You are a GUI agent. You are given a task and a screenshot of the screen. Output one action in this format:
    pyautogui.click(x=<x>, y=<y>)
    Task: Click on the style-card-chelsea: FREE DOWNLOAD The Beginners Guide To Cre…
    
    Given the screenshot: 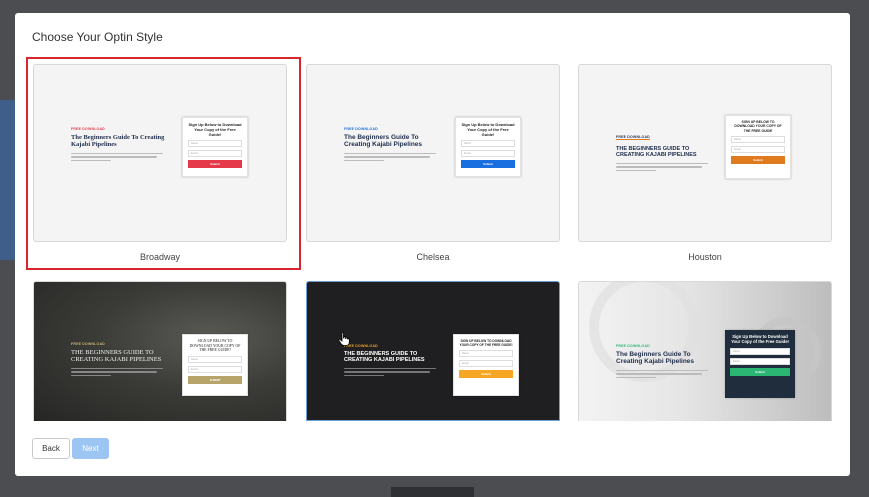 What is the action you would take?
    pyautogui.click(x=433, y=164)
    